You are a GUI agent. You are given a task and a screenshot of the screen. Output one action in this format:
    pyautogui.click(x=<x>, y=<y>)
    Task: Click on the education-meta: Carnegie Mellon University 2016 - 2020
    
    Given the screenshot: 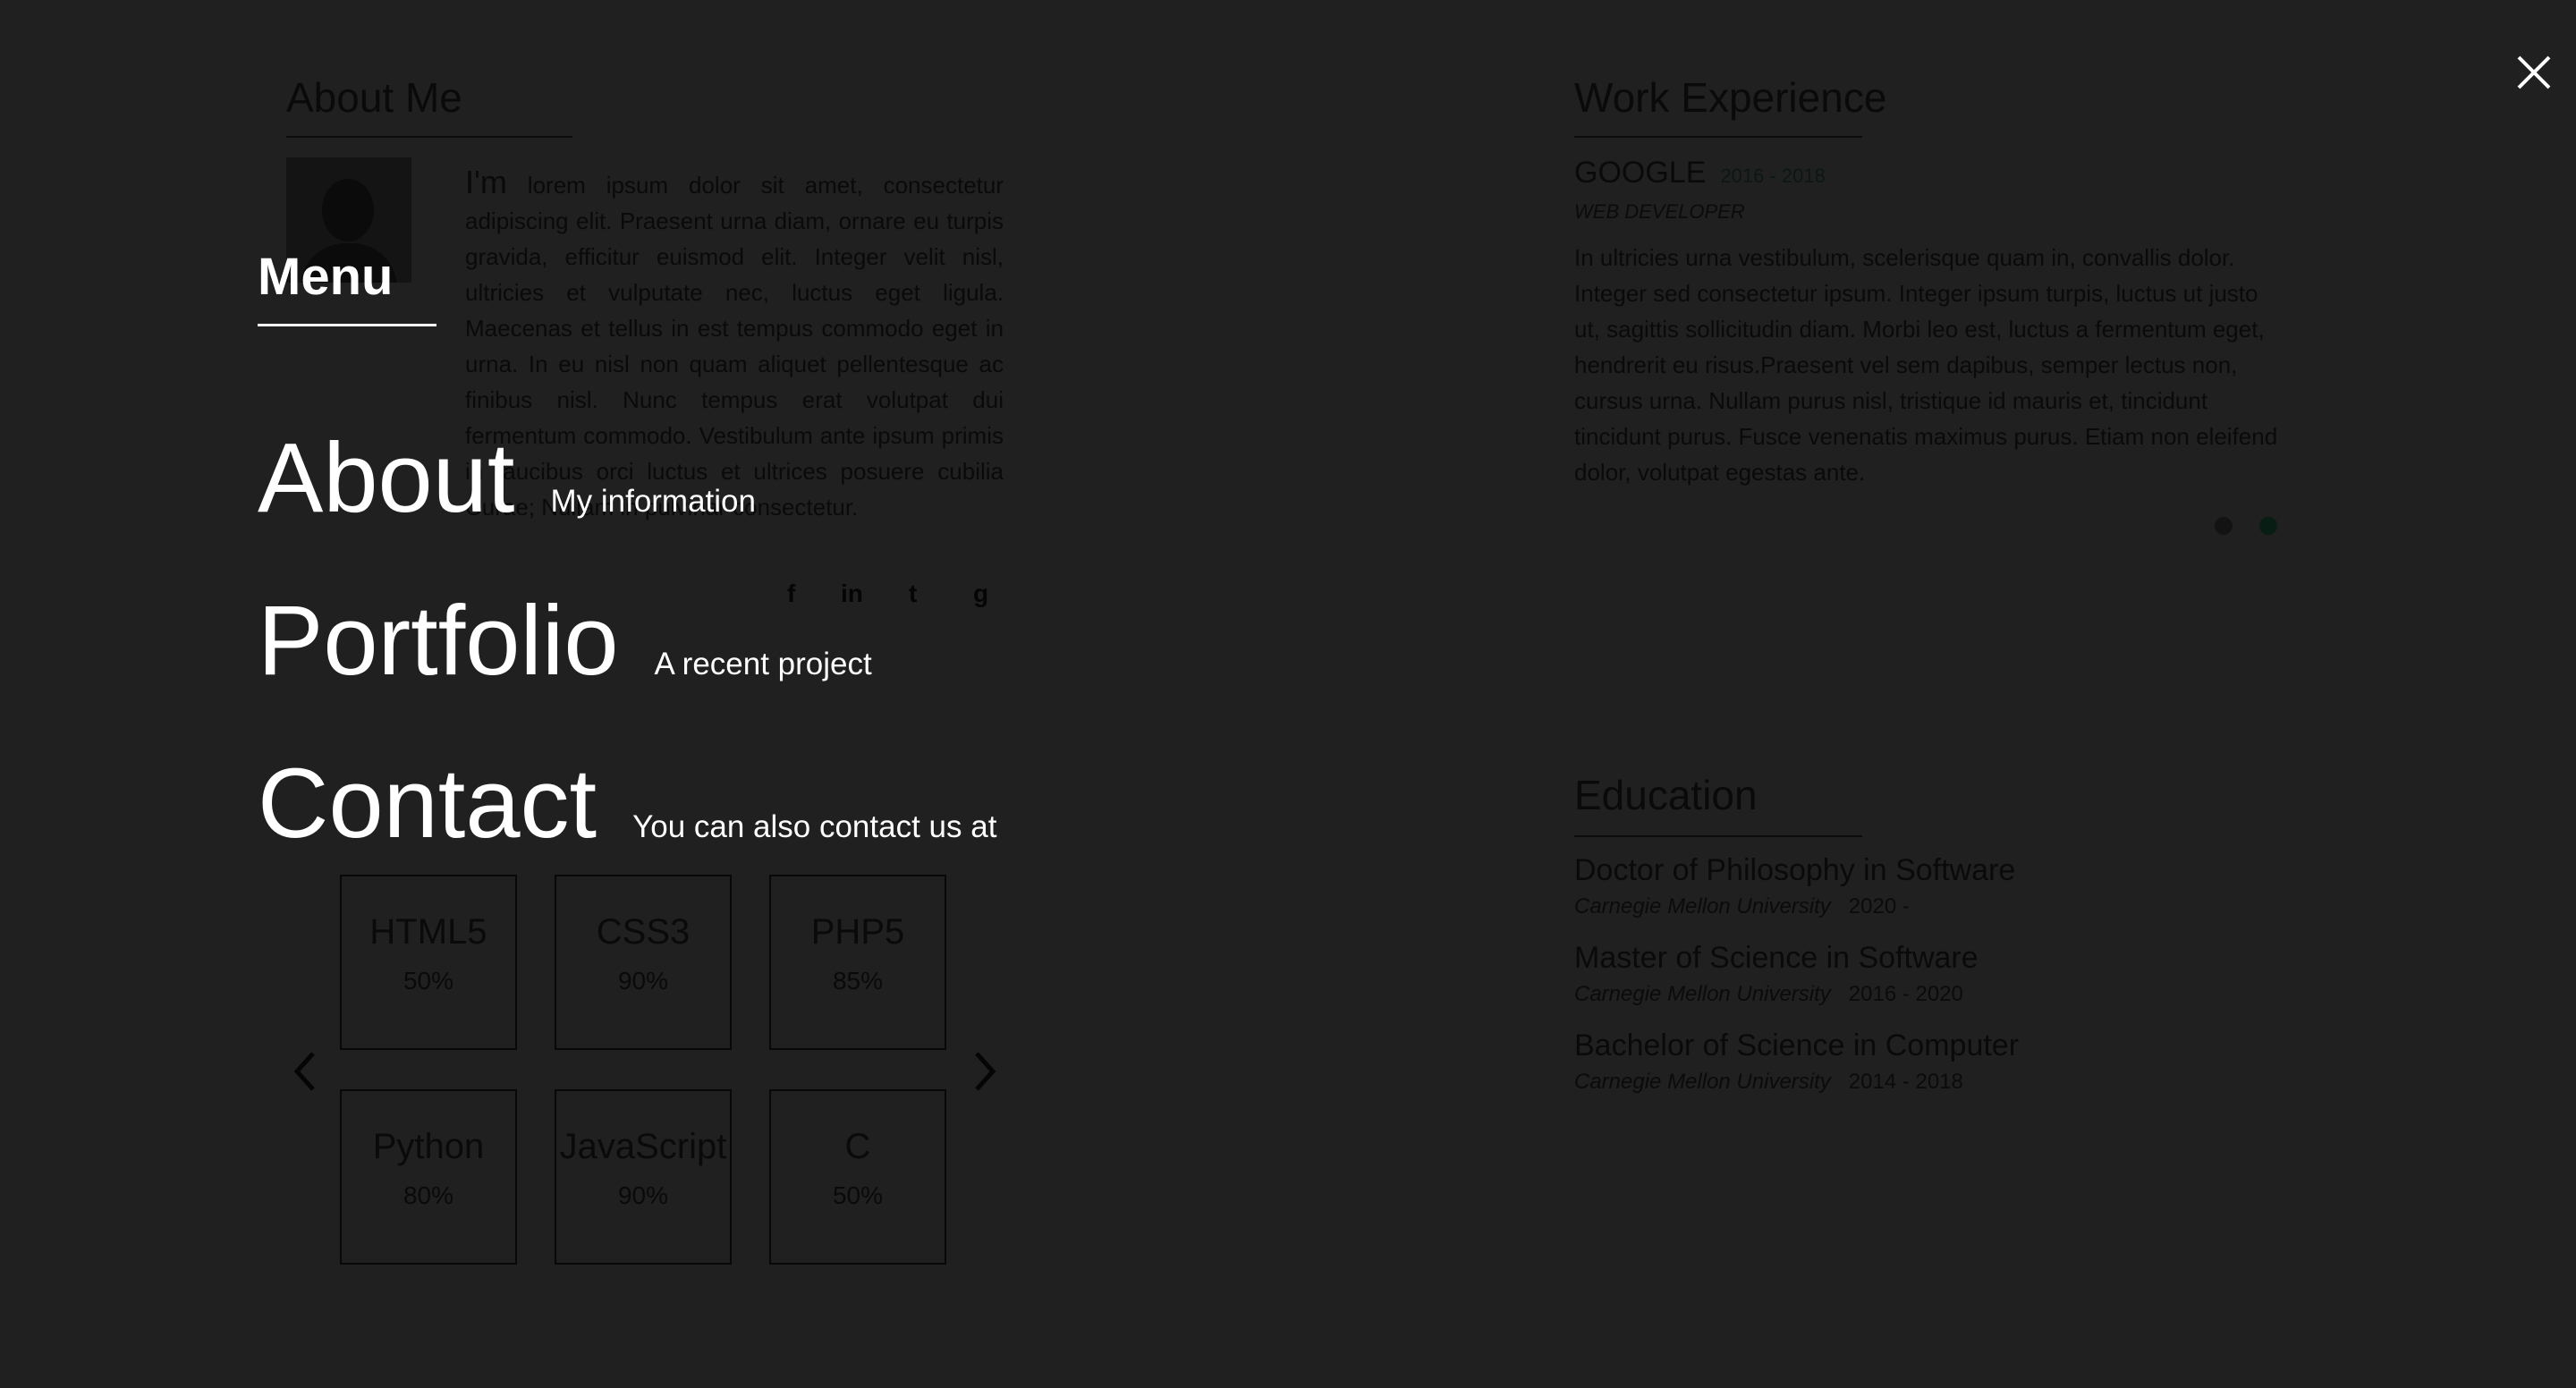 What is the action you would take?
    pyautogui.click(x=1768, y=995)
    